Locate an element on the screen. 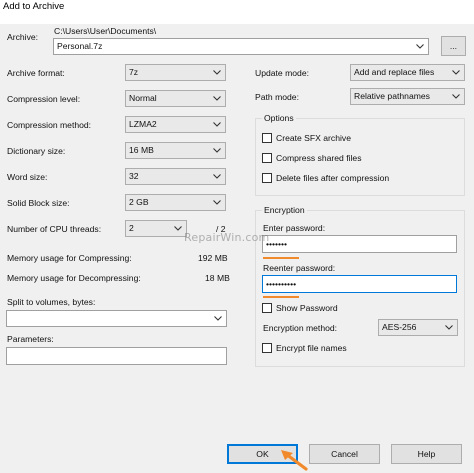 Image resolution: width=474 pixels, height=473 pixels. encrypt-names-checkbox: Encrypt file names is located at coordinates (304, 348).